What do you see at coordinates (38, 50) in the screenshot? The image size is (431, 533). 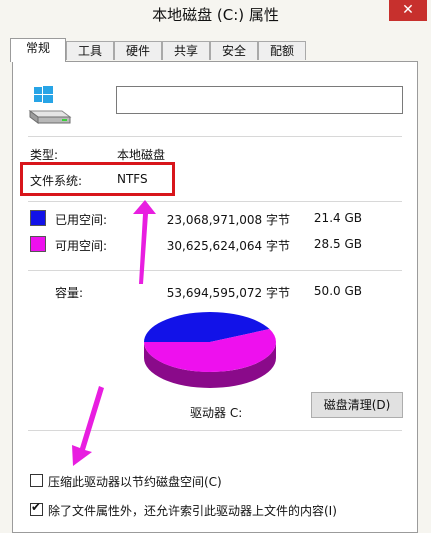 I see `tab-general: 常规` at bounding box center [38, 50].